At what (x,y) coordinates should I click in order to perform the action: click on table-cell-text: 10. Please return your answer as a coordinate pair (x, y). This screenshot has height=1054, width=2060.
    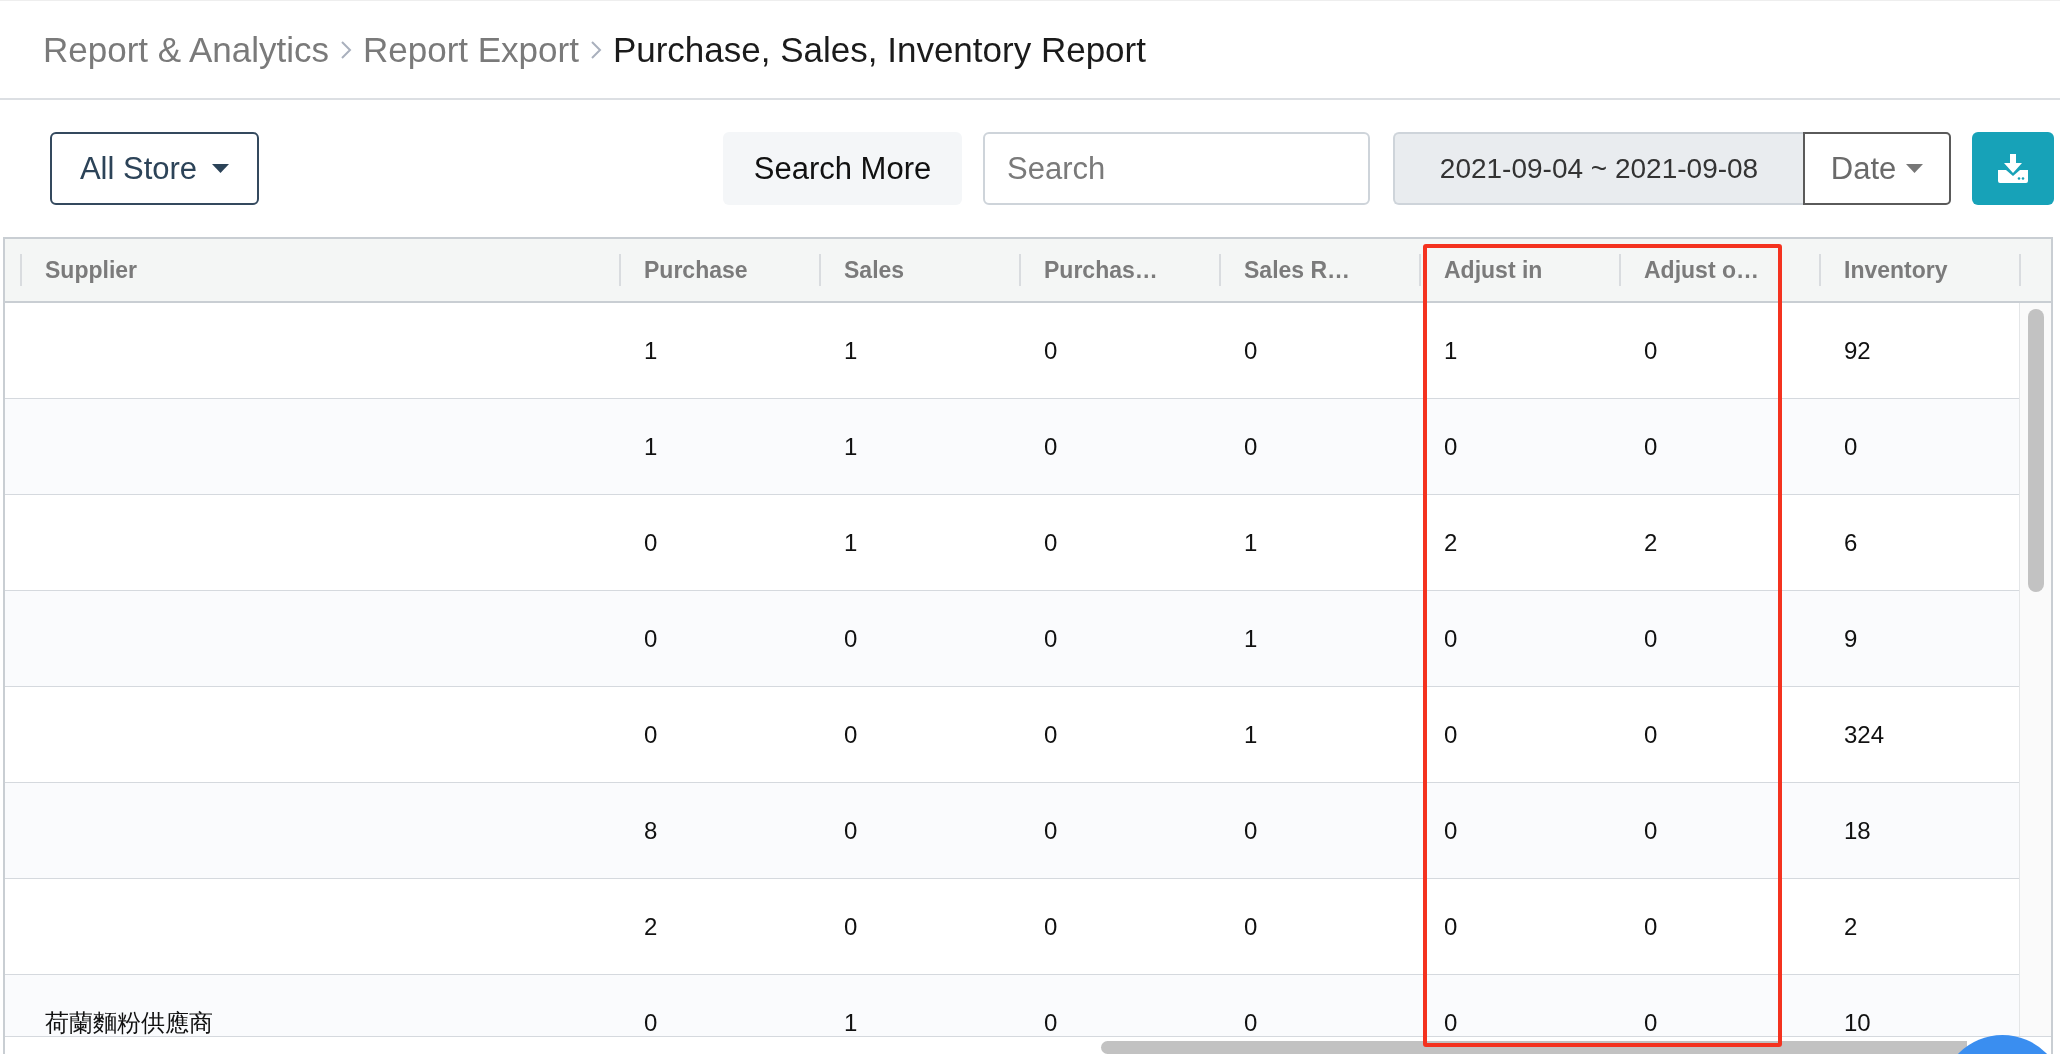
    Looking at the image, I should click on (1857, 1021).